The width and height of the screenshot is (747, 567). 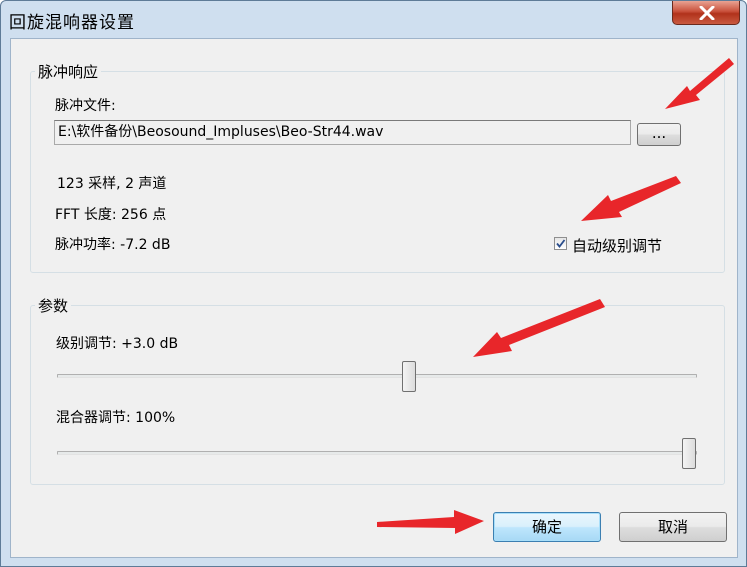 I want to click on level-adjust-label: 级别调节: +3.0 dB, so click(x=117, y=344).